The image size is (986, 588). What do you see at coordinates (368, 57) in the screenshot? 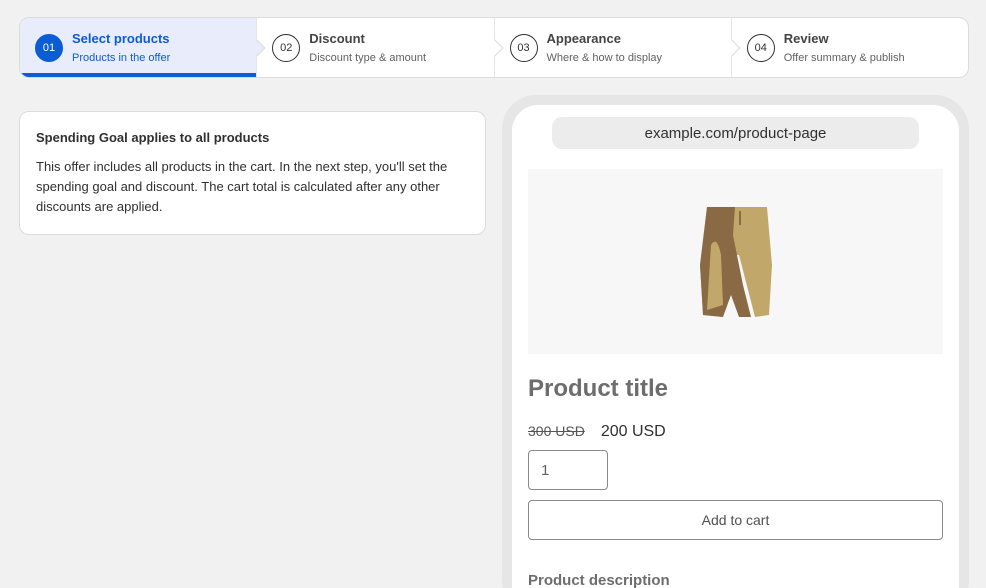
I see `step-subtitle: Discount type & amount` at bounding box center [368, 57].